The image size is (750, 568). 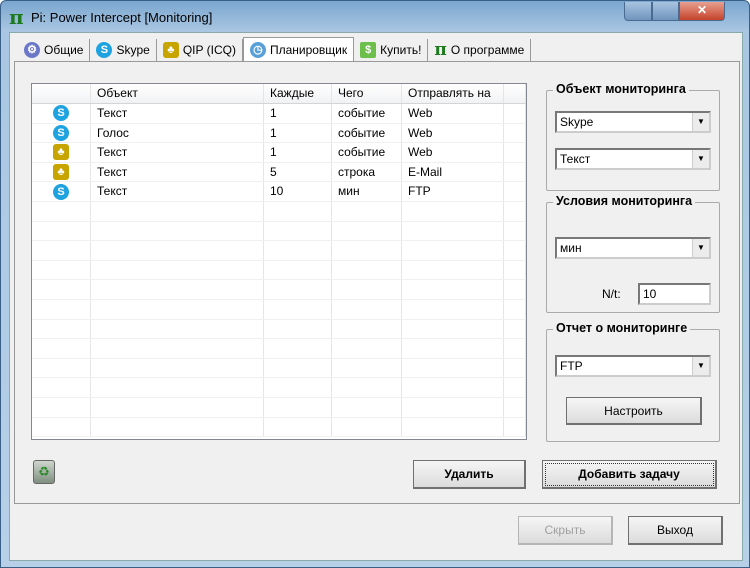 I want to click on maximize-button, so click(x=665, y=11).